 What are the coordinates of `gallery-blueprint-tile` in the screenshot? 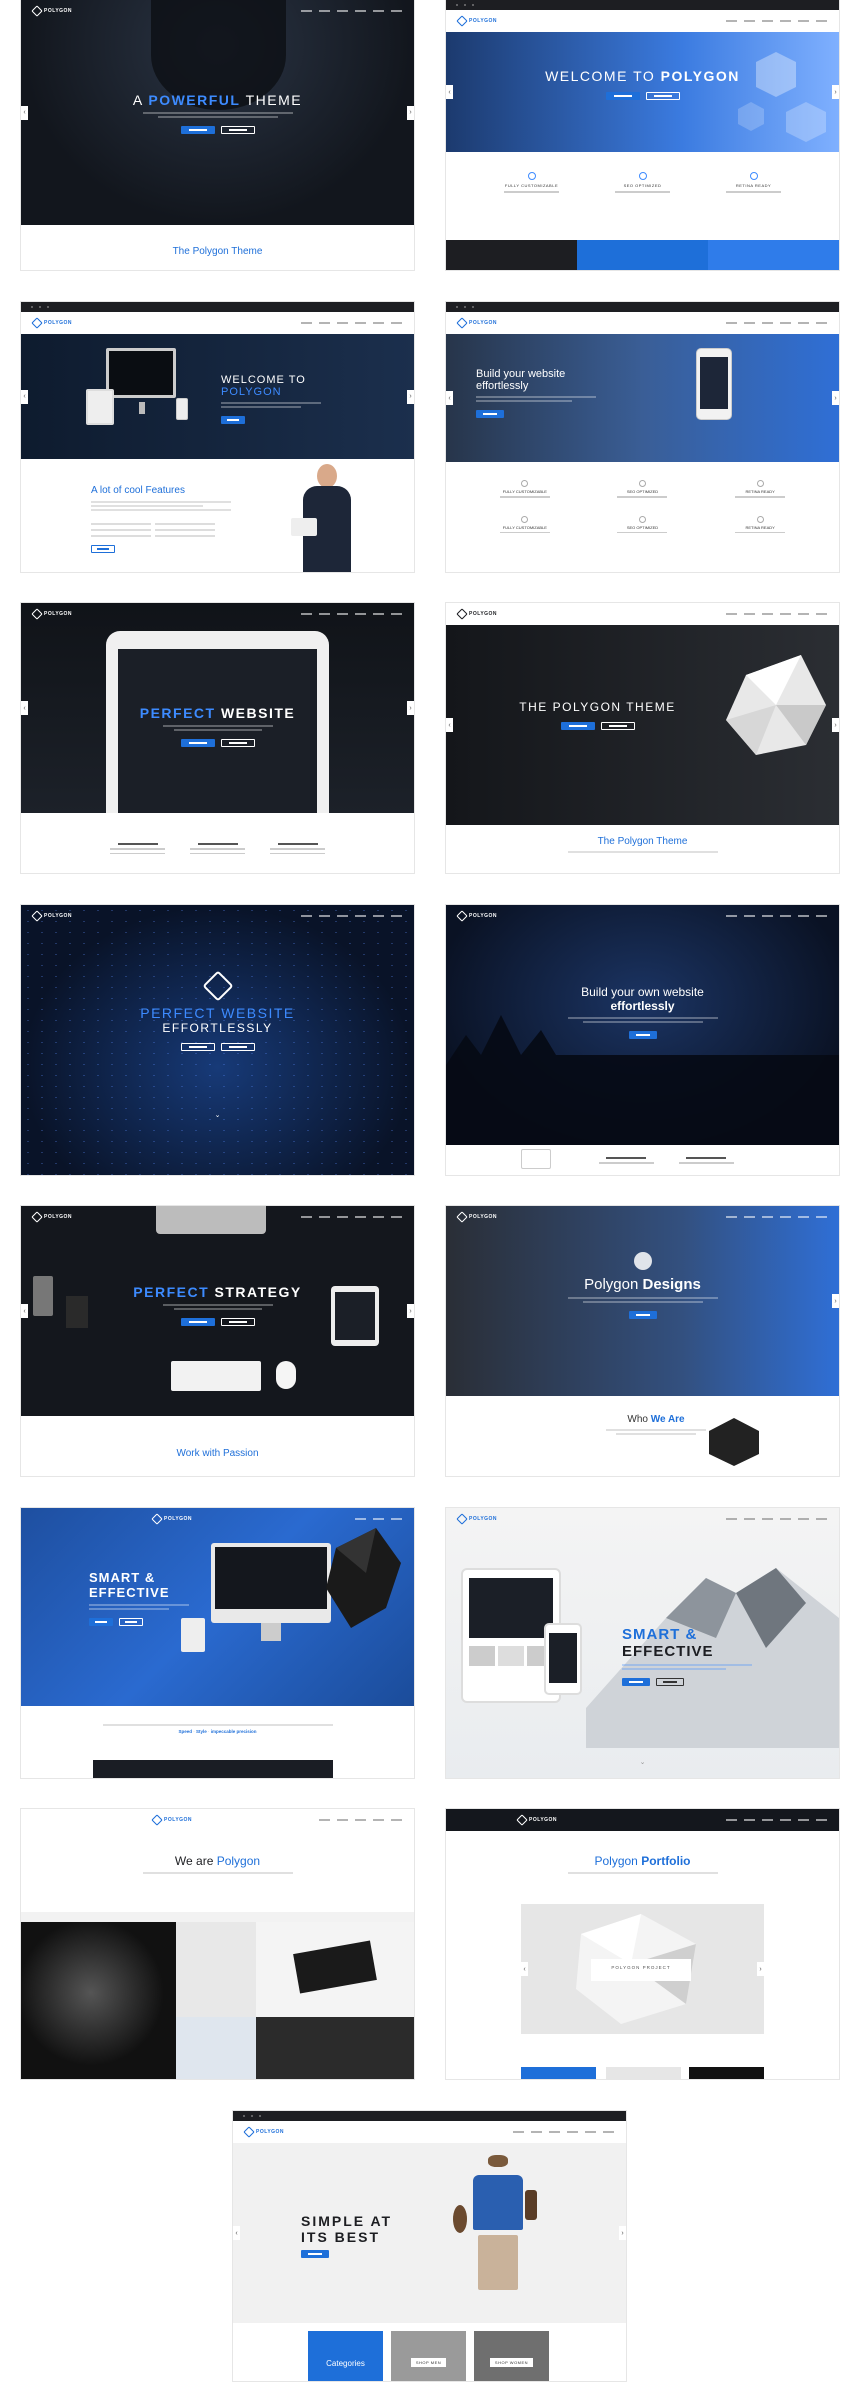 It's located at (216, 2048).